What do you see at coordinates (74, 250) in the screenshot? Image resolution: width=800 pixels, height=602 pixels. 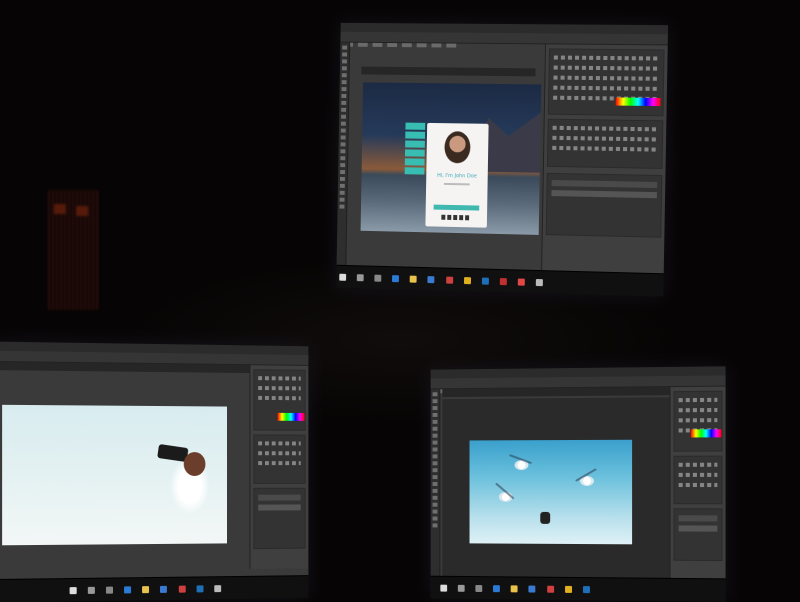 I see `wall-light-strip` at bounding box center [74, 250].